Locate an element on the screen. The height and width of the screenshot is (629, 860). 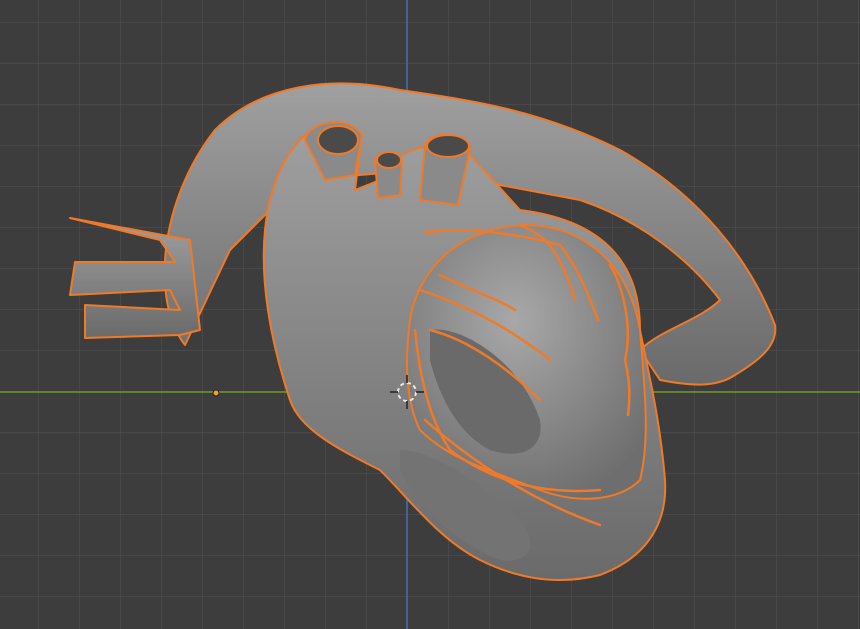
object-origin-icon is located at coordinates (216, 393).